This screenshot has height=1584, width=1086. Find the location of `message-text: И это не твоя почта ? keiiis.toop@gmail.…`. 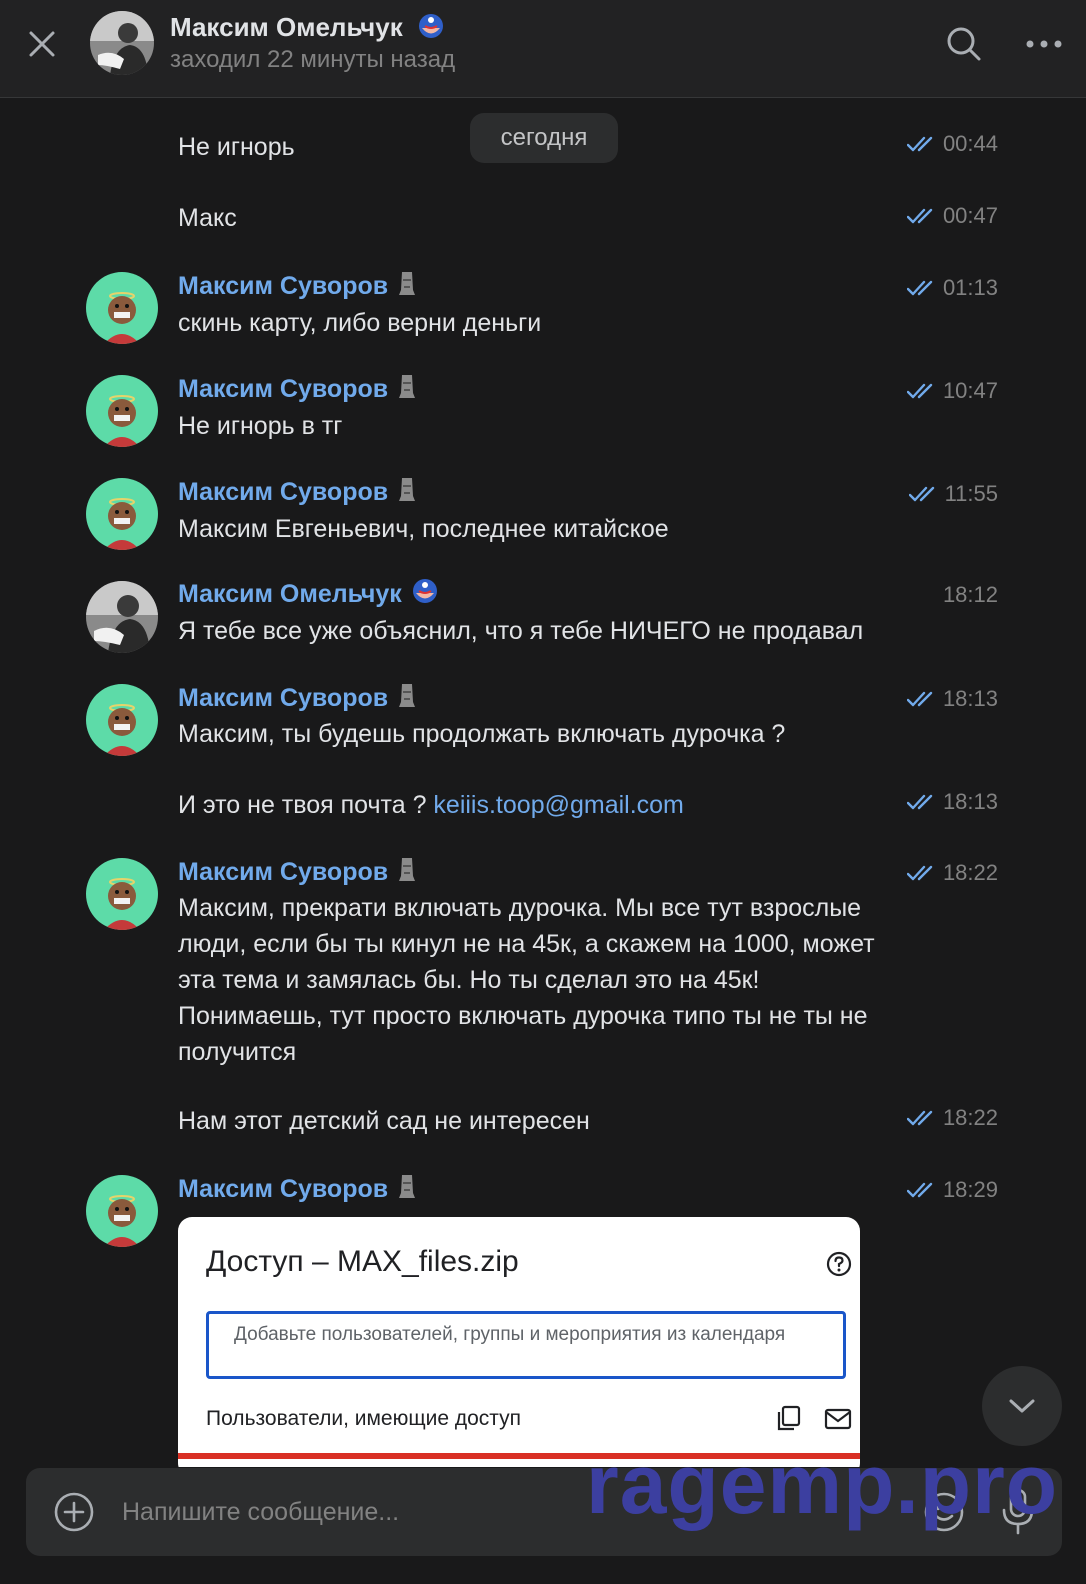

message-text: И это не твоя почта ? keiiis.toop@gmail.… is located at coordinates (431, 805).